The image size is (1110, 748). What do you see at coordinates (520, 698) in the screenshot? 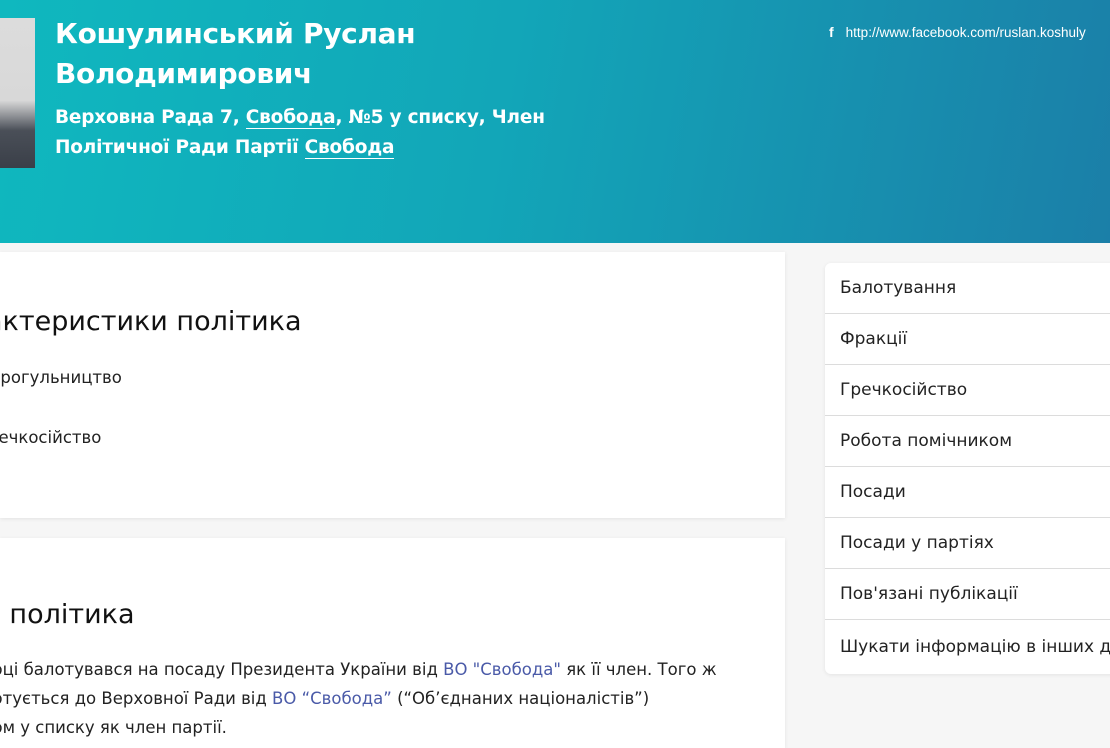
I see `bio-text-segment: (“Об’єднаних націоналістів”)` at bounding box center [520, 698].